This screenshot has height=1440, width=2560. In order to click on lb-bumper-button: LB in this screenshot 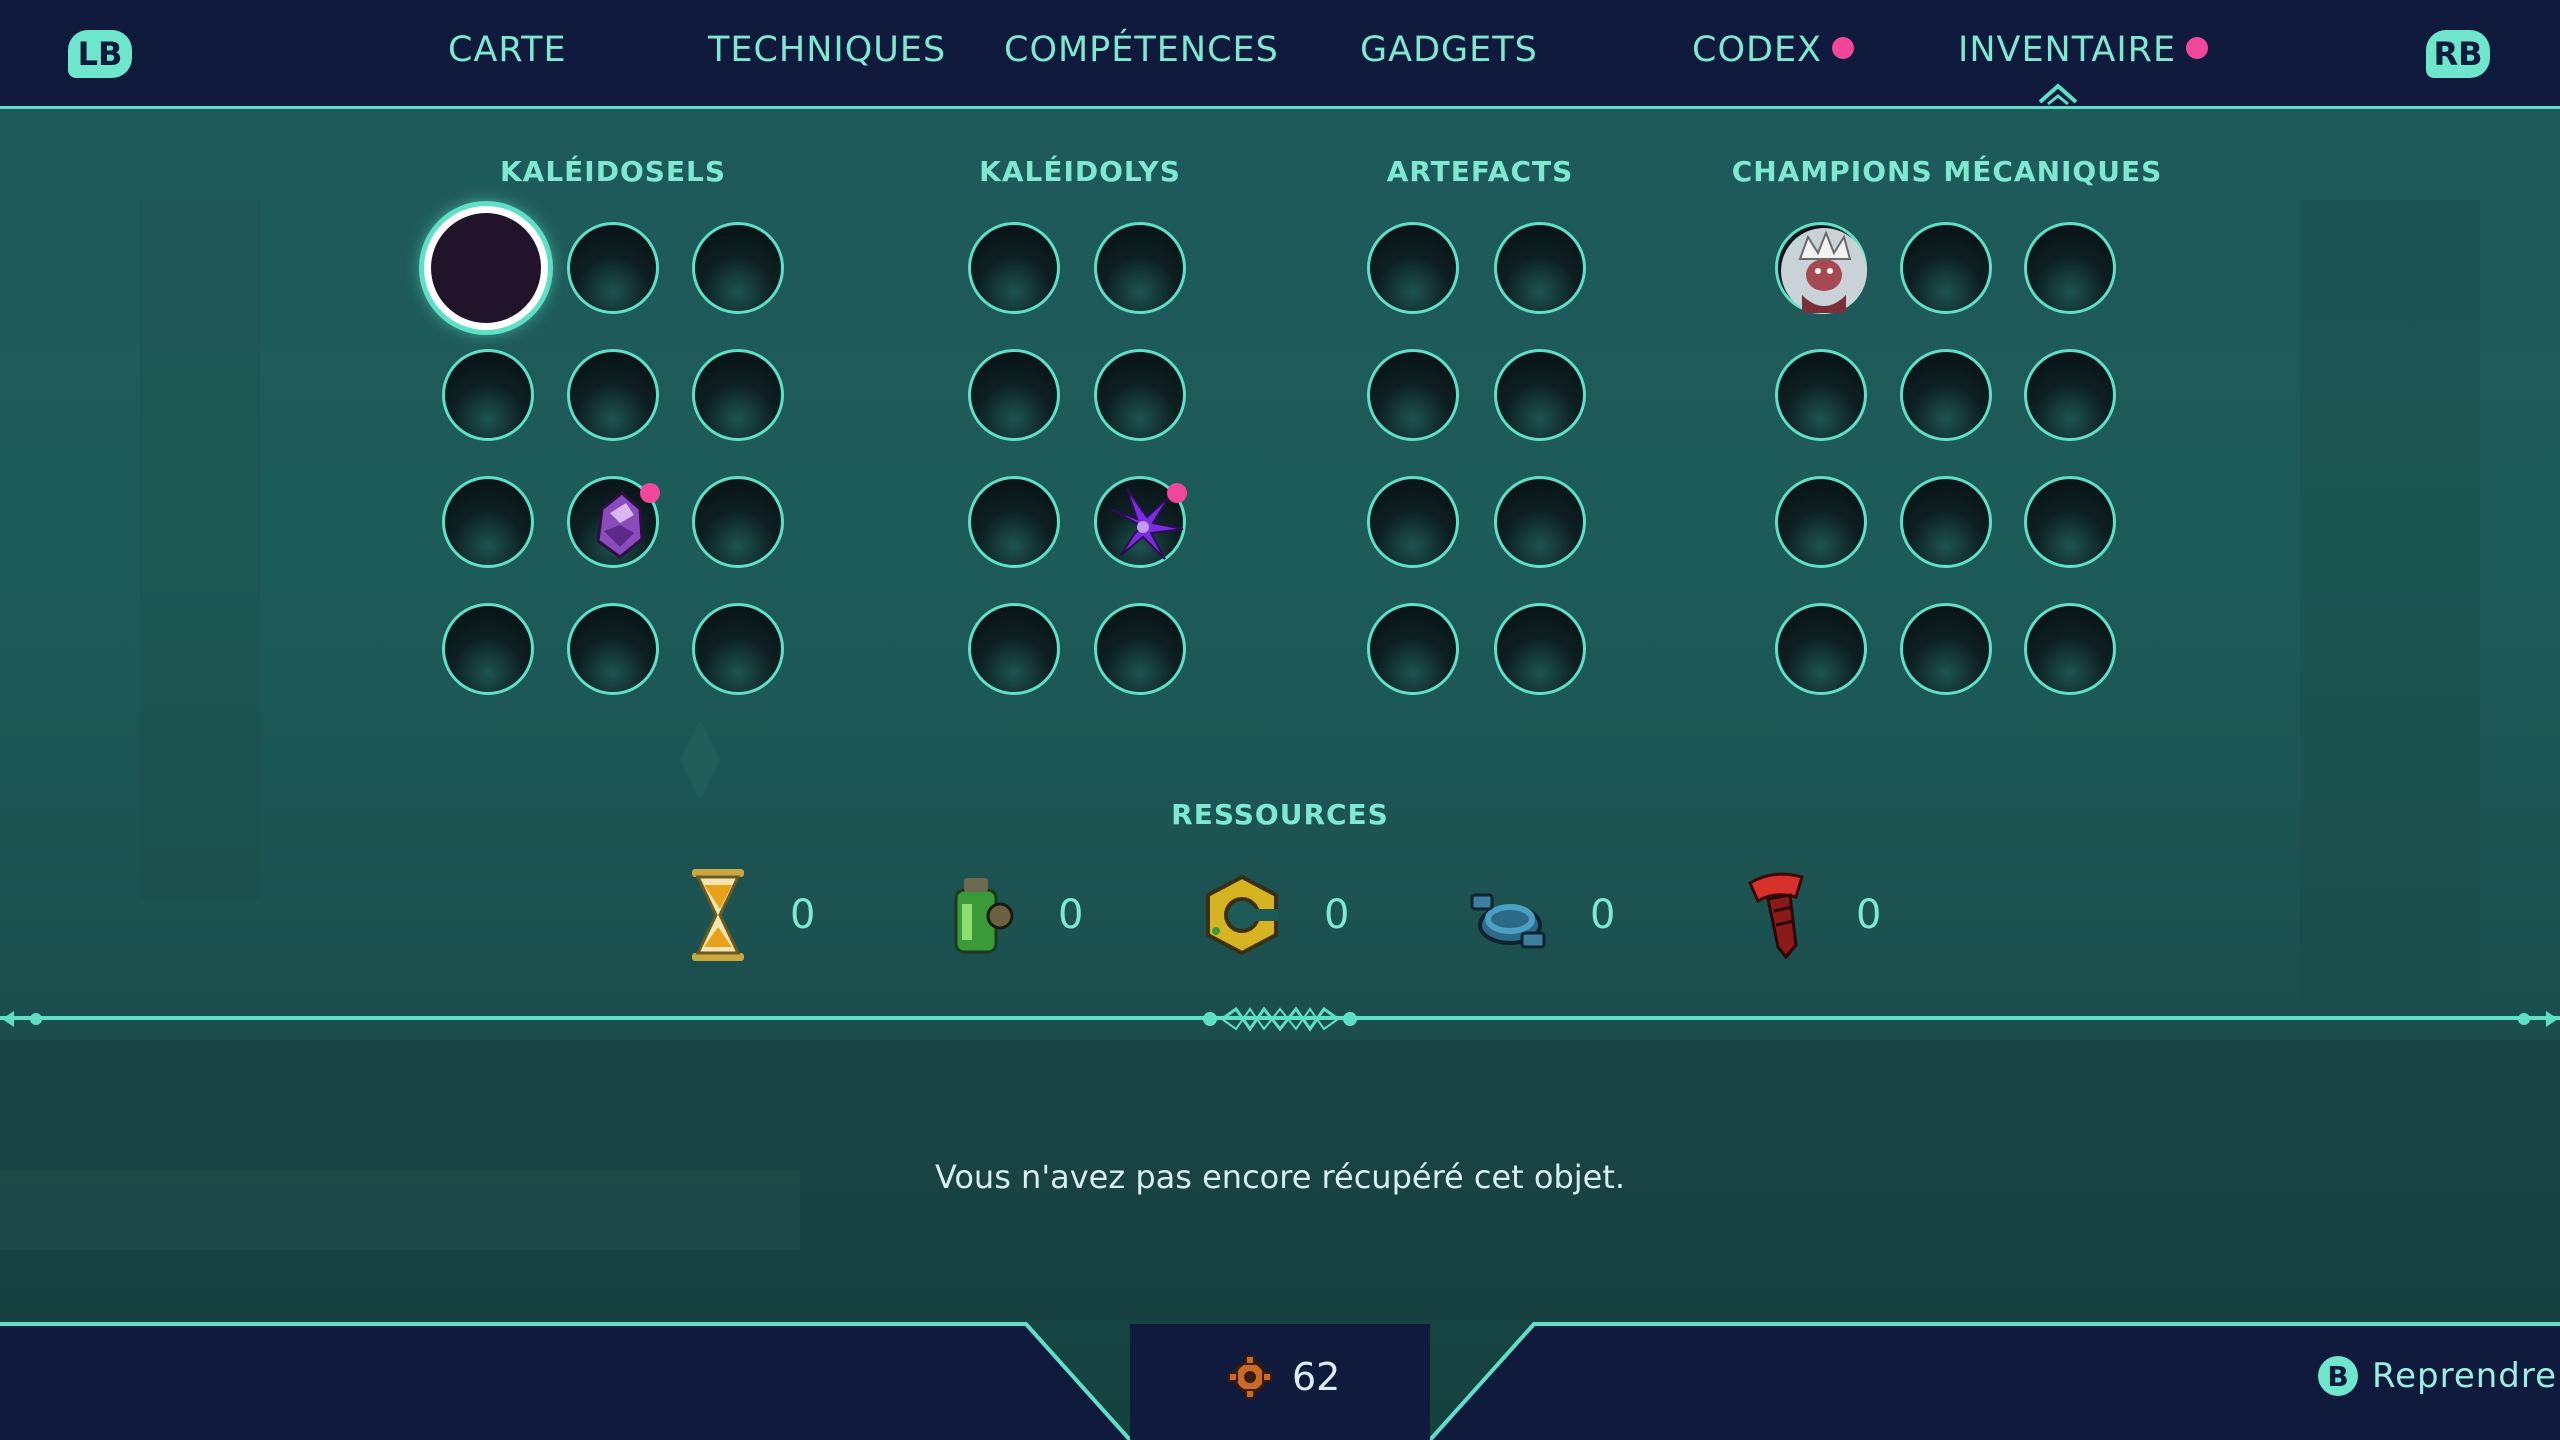, I will do `click(100, 54)`.